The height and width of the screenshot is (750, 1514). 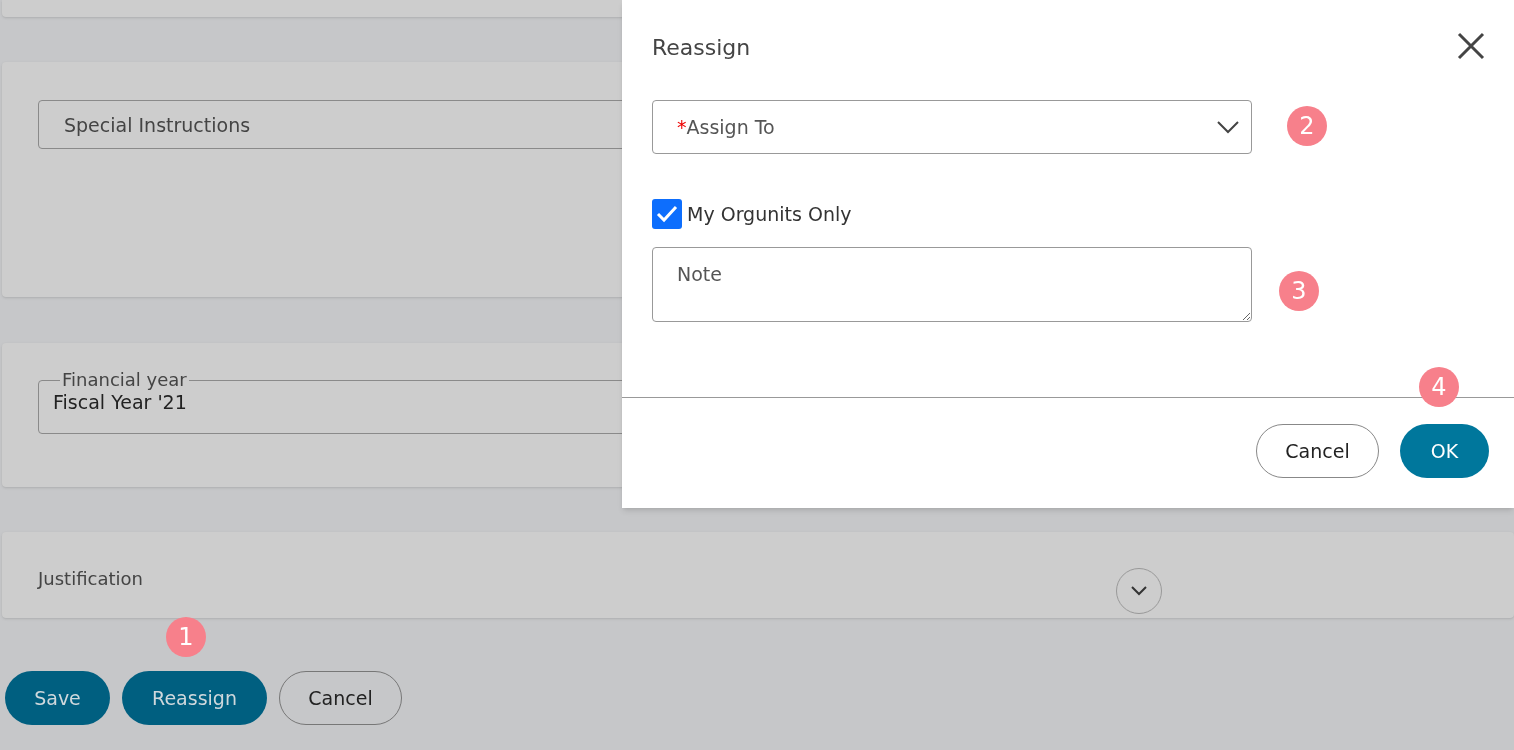 I want to click on checkbox-label: My Orgunits Only, so click(x=769, y=214).